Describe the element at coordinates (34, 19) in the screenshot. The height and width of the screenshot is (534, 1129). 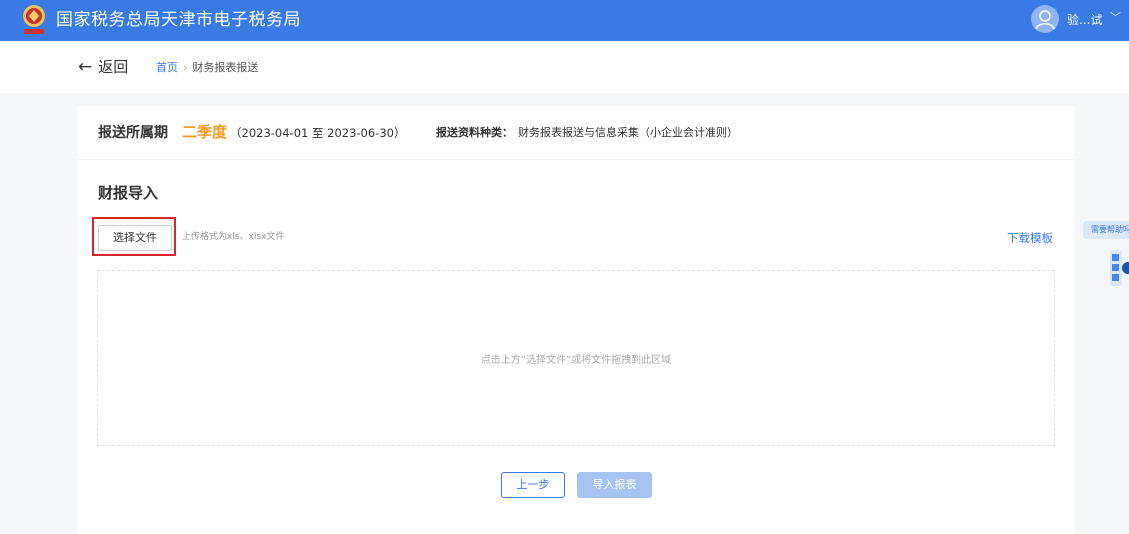
I see `tax-emblem-icon` at that location.